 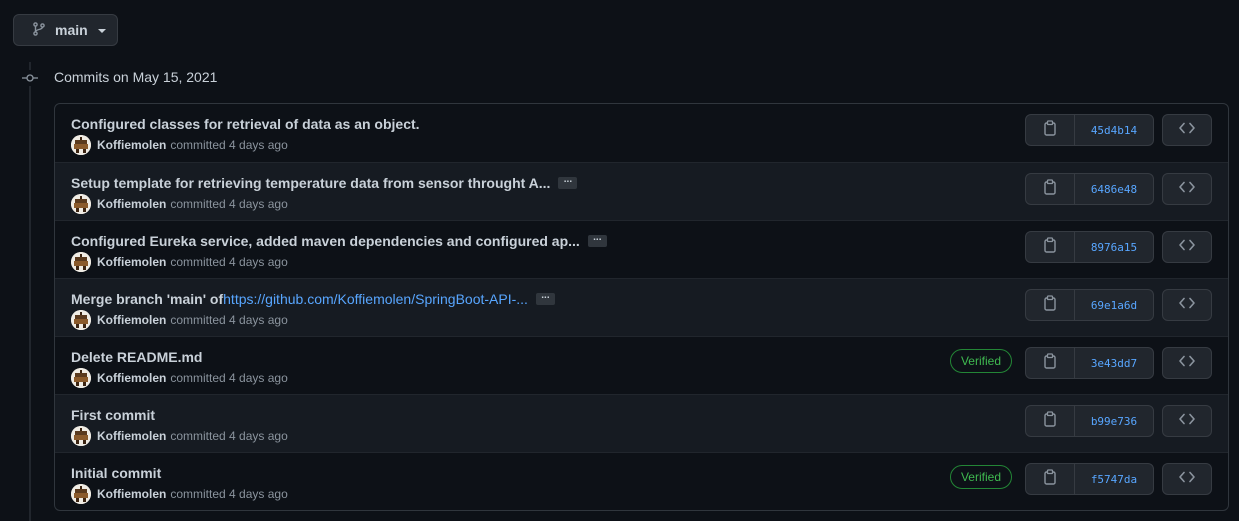 What do you see at coordinates (1114, 189) in the screenshot?
I see `commit-sha-link: 6486e48` at bounding box center [1114, 189].